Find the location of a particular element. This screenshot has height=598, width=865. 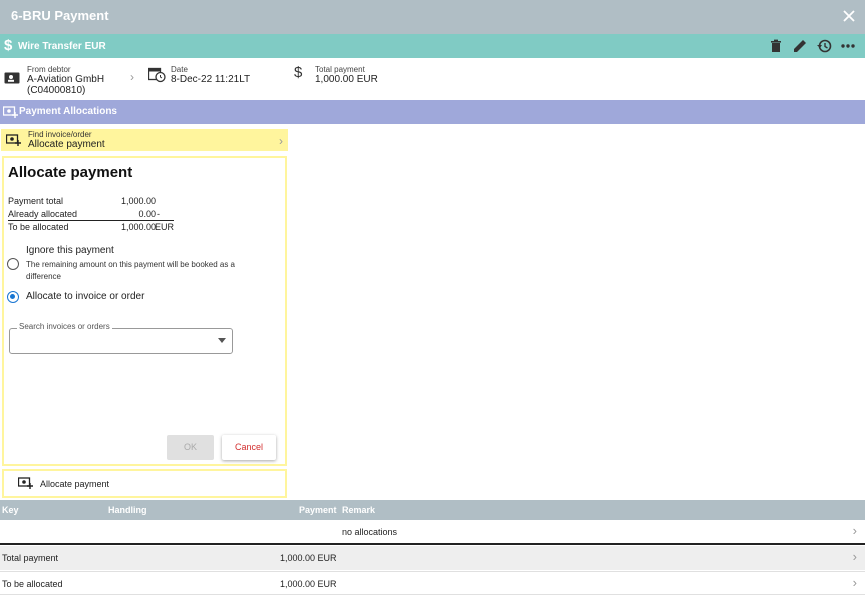

allocate-payment-button: Allocate payment is located at coordinates (144, 483).